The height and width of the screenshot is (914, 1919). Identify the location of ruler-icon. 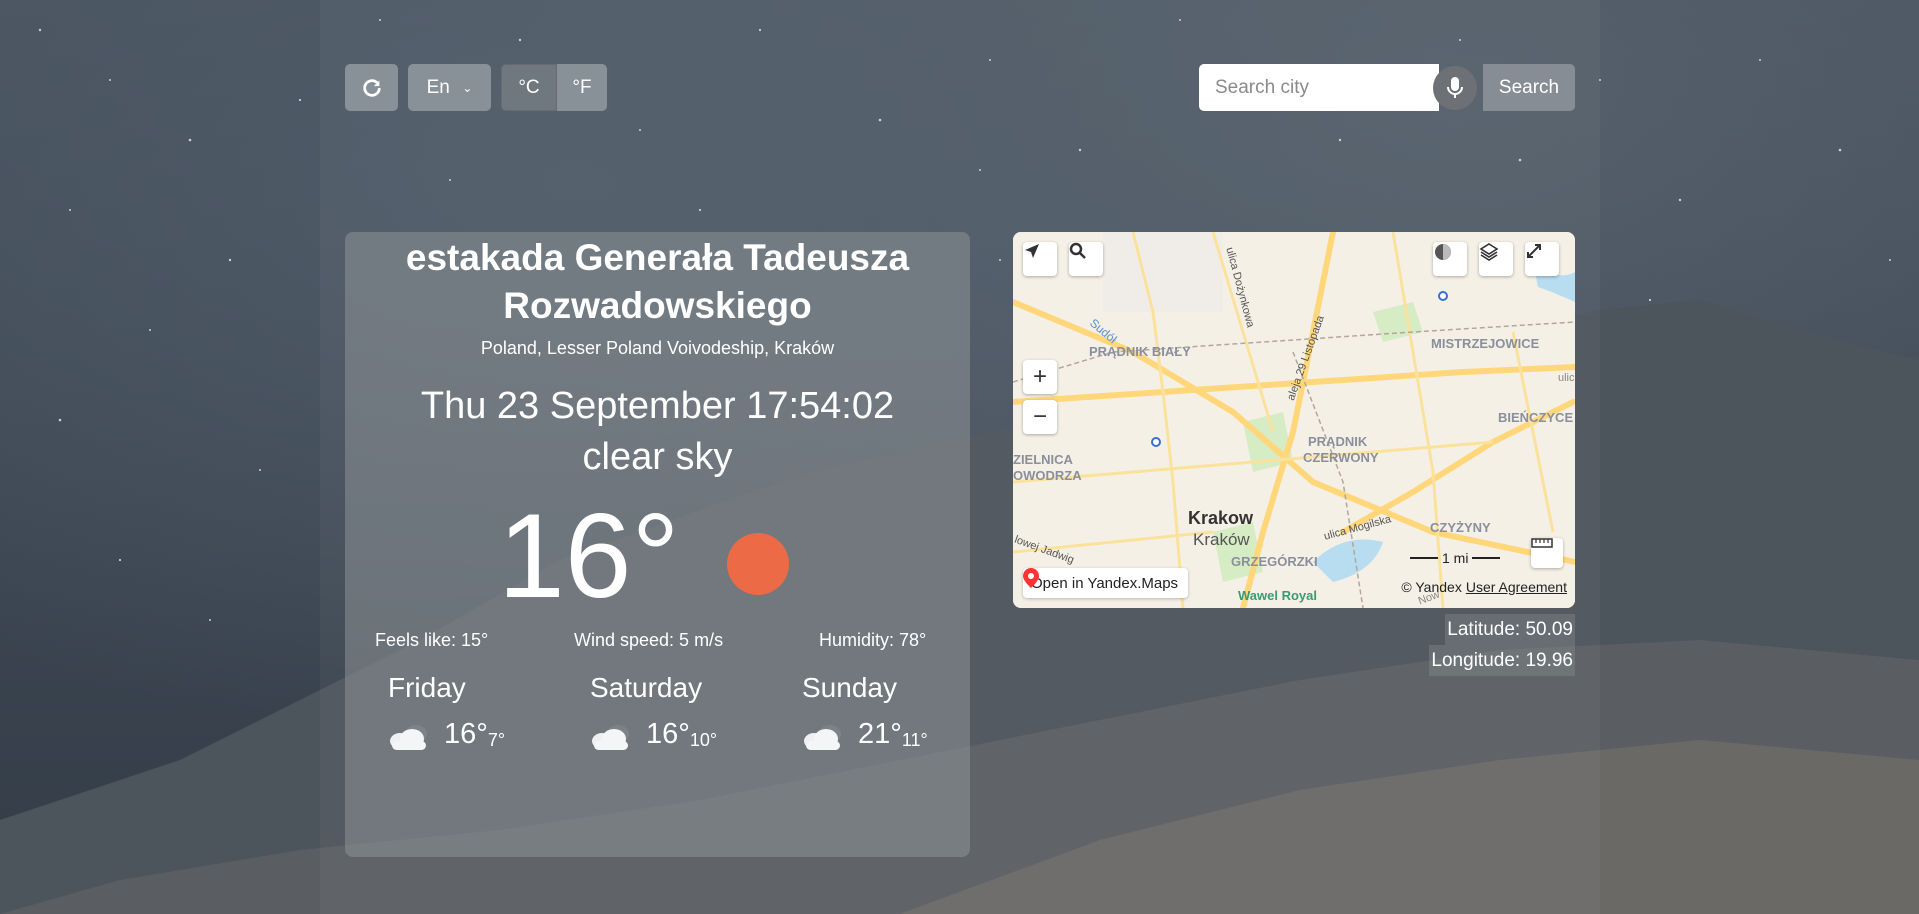
(1542, 543).